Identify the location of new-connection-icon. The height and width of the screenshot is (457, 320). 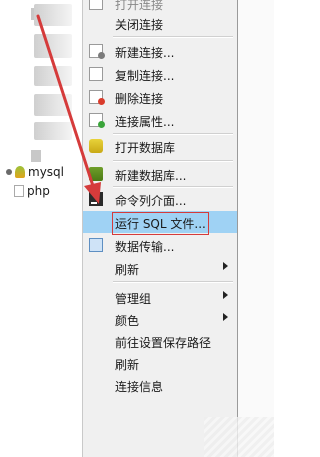
(97, 51).